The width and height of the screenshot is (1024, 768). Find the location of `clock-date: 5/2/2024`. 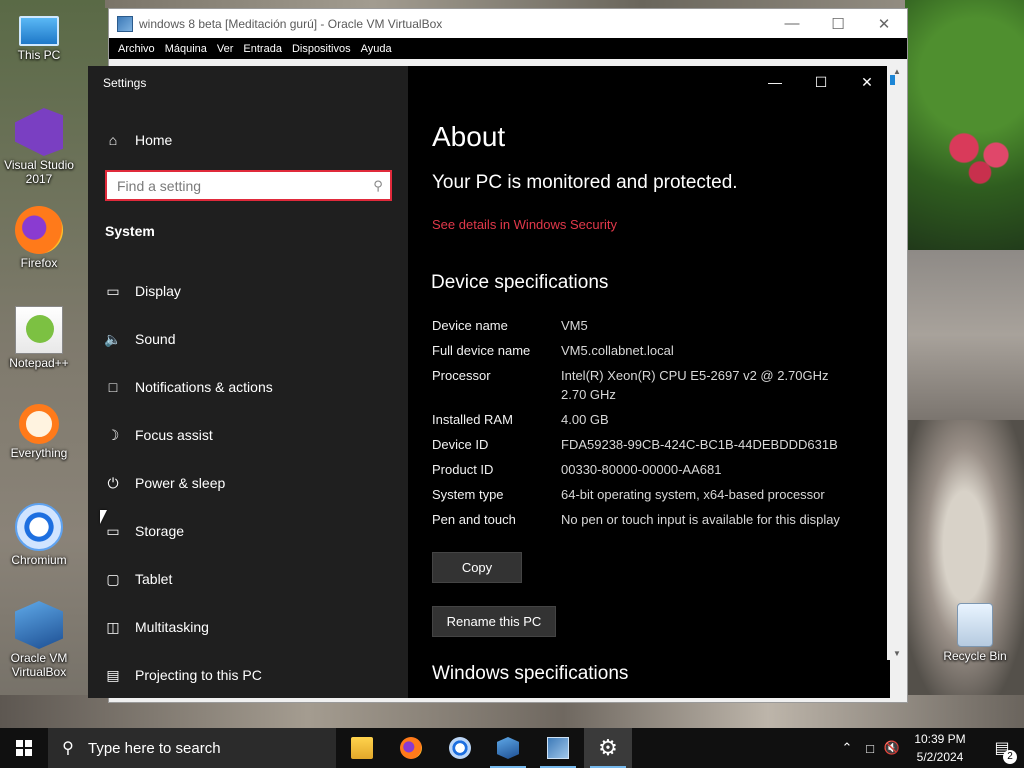

clock-date: 5/2/2024 is located at coordinates (940, 757).